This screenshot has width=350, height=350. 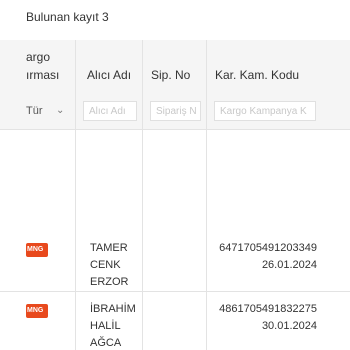 What do you see at coordinates (49, 111) in the screenshot?
I see `cargo-type-filter-select: Tür ⌄` at bounding box center [49, 111].